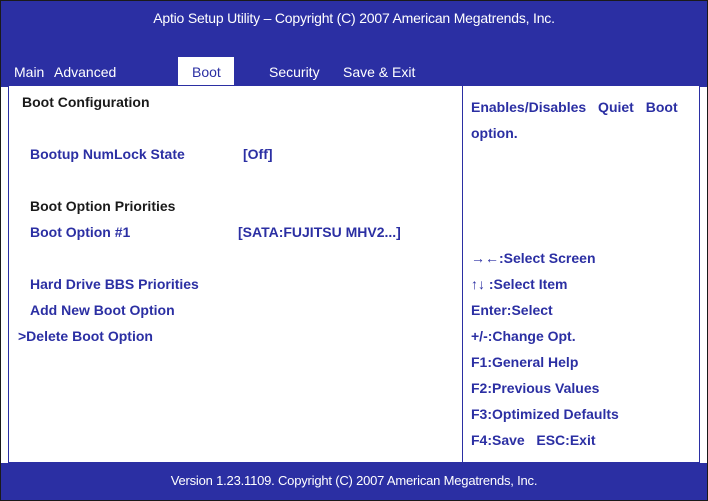  What do you see at coordinates (85, 336) in the screenshot?
I see `delete-boot-option: >Delete Boot Option` at bounding box center [85, 336].